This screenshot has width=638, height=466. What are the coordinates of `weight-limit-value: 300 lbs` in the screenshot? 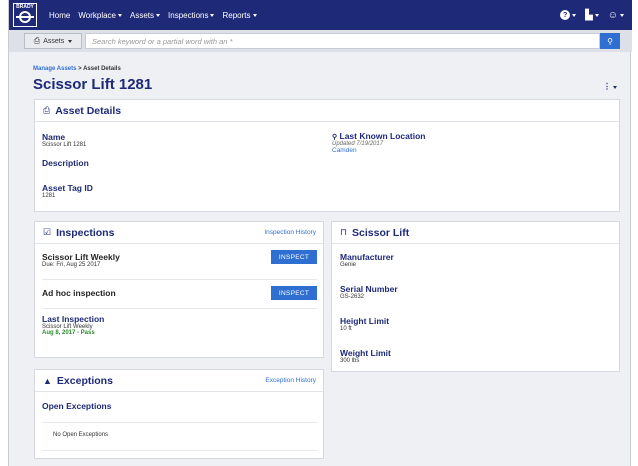 It's located at (350, 361).